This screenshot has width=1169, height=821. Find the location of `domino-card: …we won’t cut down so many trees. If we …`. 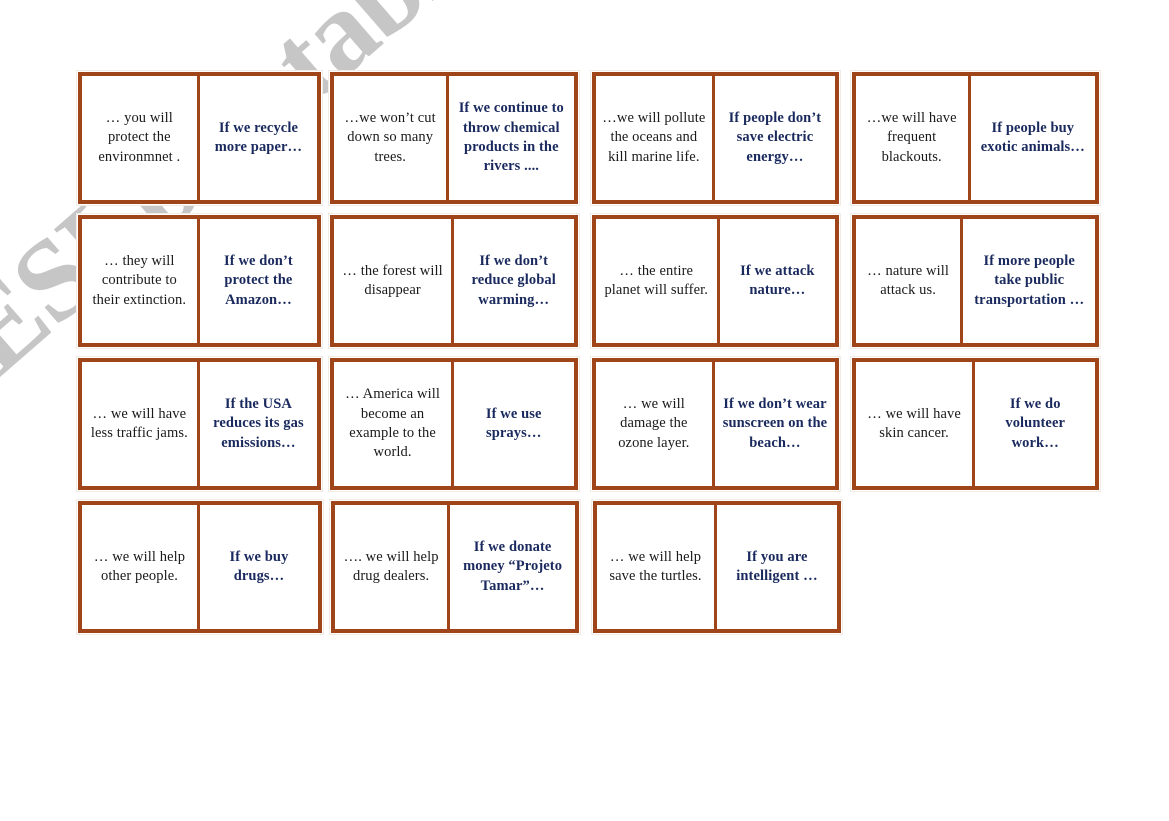

domino-card: …we won’t cut down so many trees. If we … is located at coordinates (454, 138).